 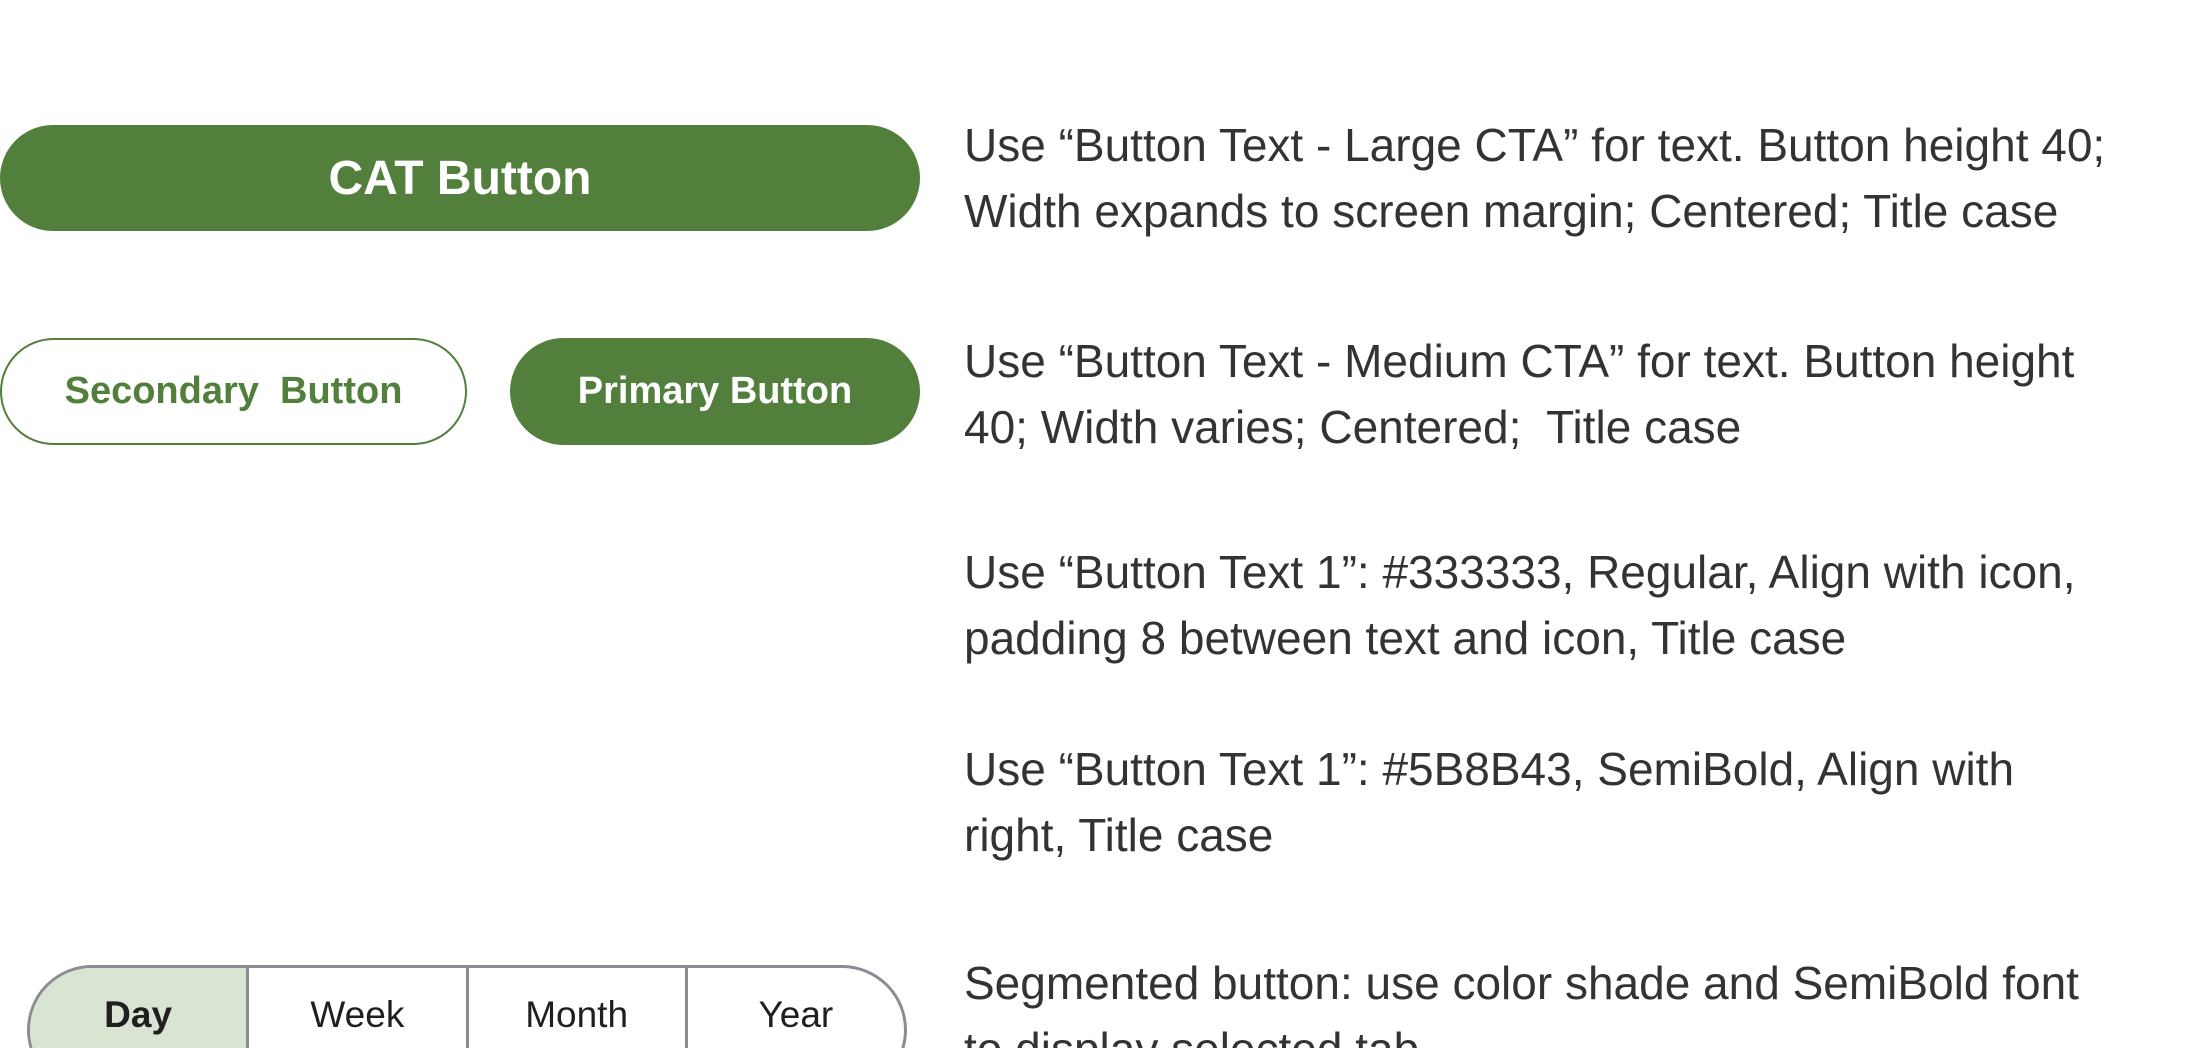 I want to click on segment-label: Month, so click(x=577, y=1014).